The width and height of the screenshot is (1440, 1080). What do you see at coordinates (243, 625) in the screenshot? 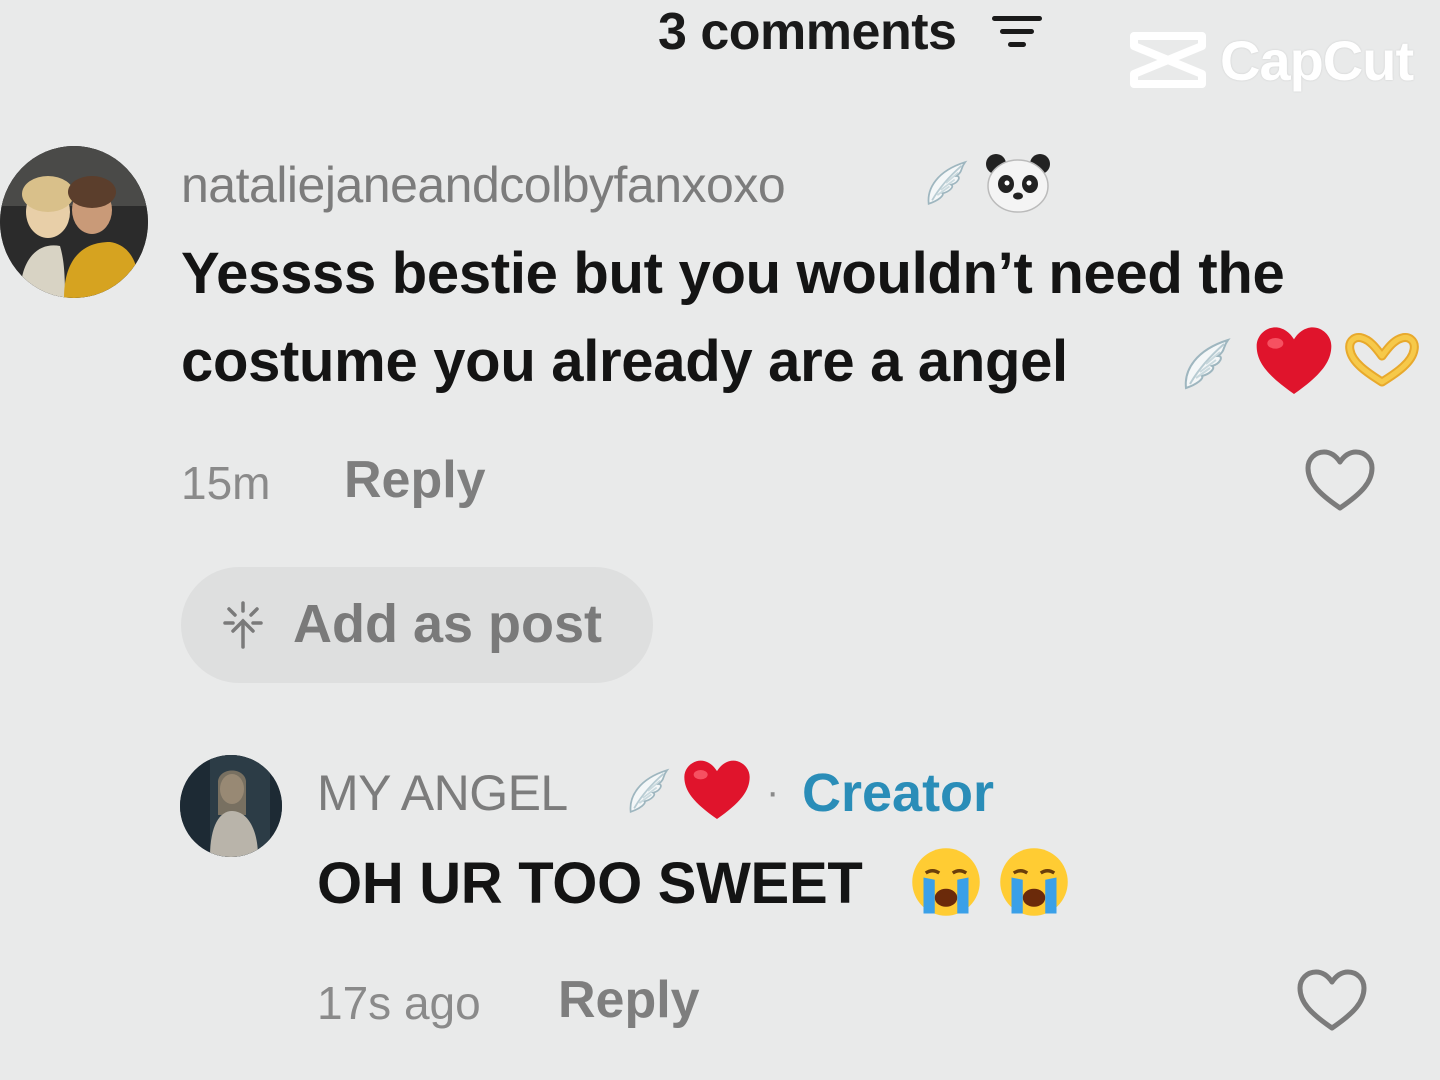
I see `sparkle-arrow-icon` at bounding box center [243, 625].